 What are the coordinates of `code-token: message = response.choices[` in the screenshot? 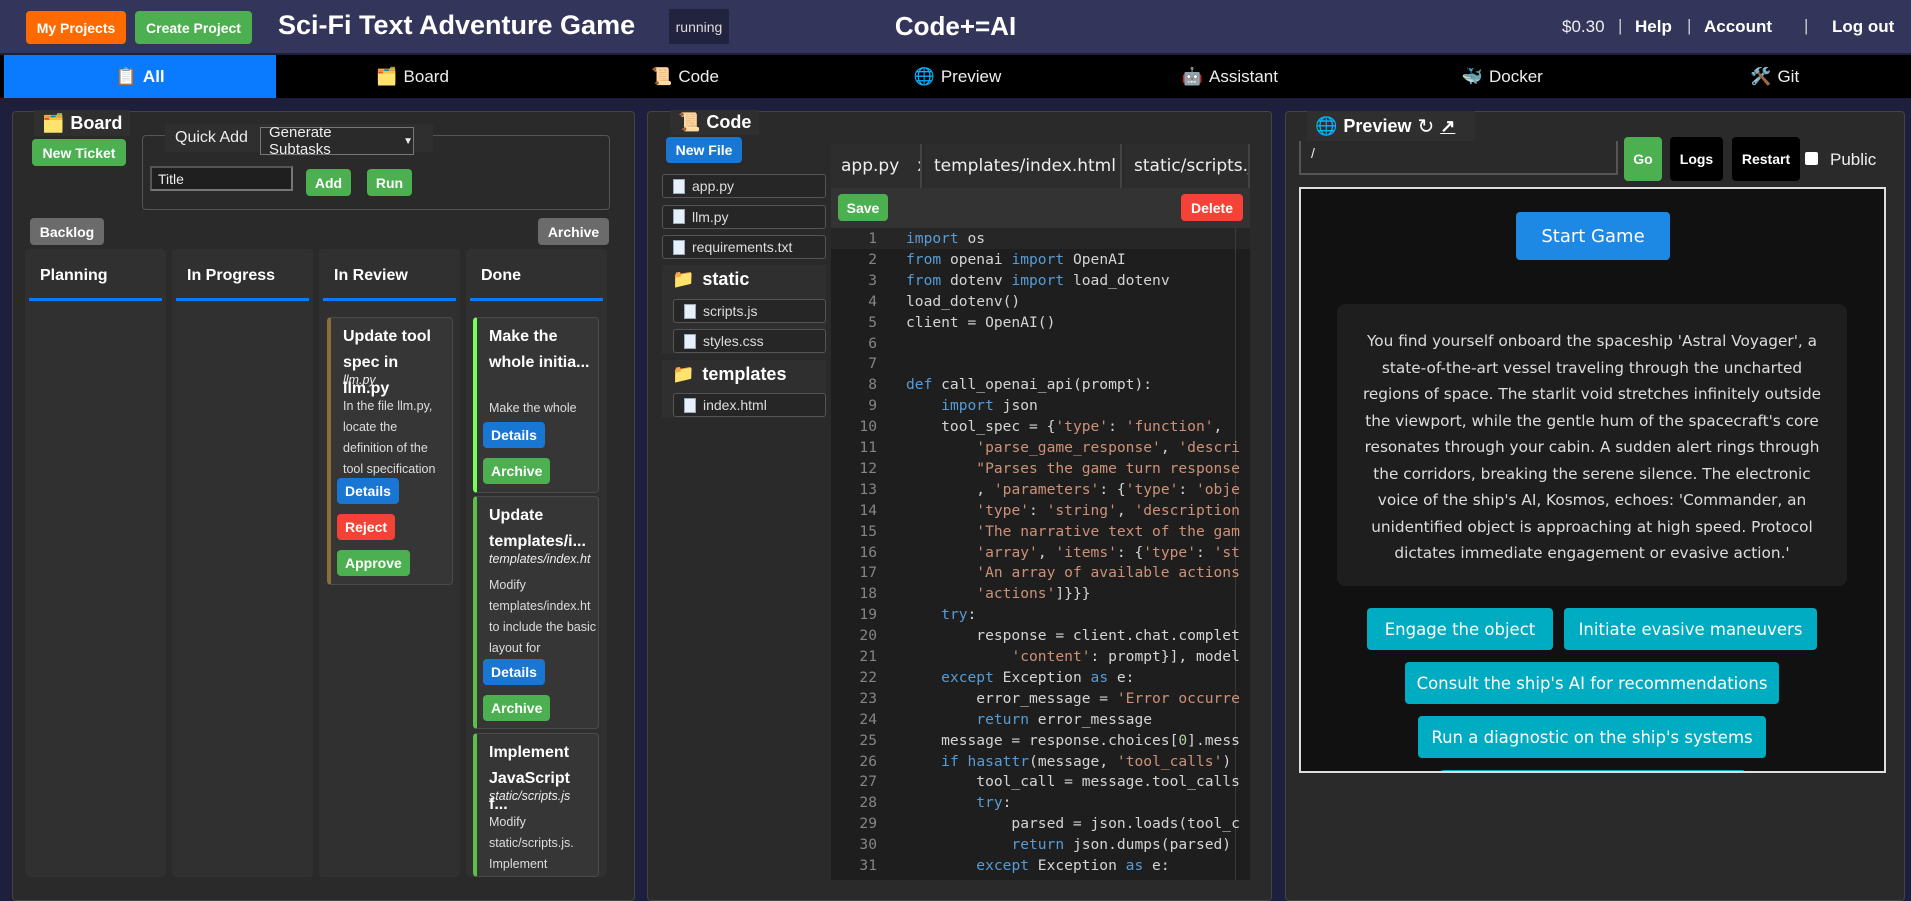 It's located at (1042, 740).